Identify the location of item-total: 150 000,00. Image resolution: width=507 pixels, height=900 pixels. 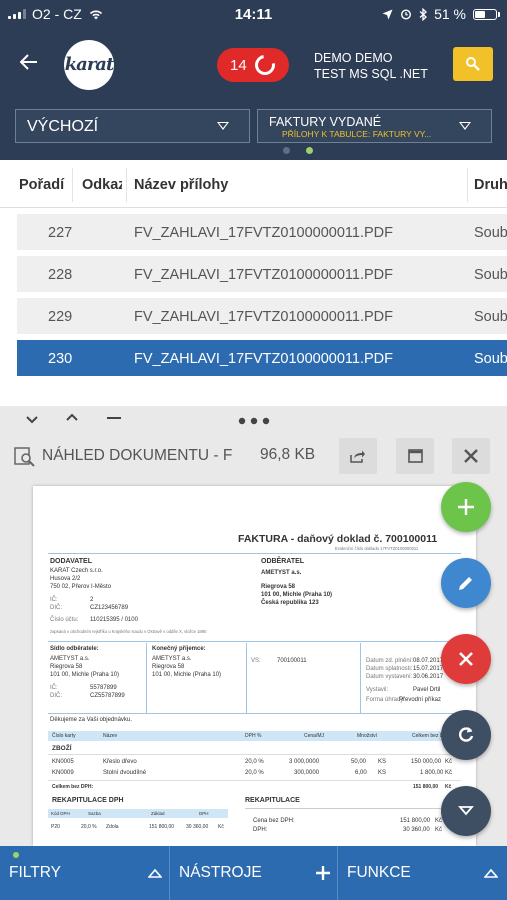
(426, 762).